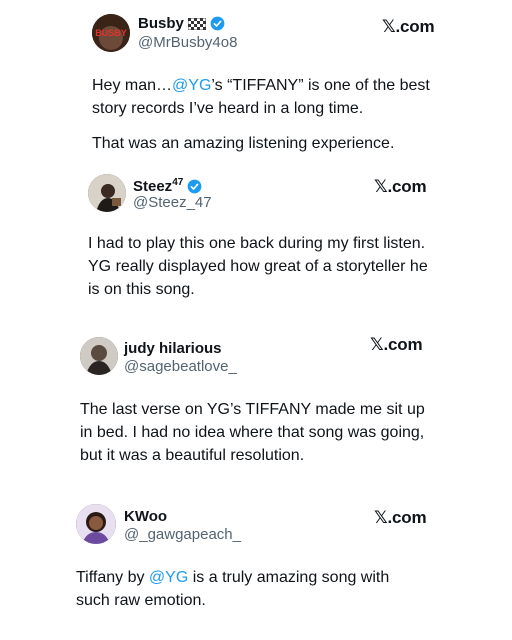  Describe the element at coordinates (161, 23) in the screenshot. I see `display-name: Busby` at that location.